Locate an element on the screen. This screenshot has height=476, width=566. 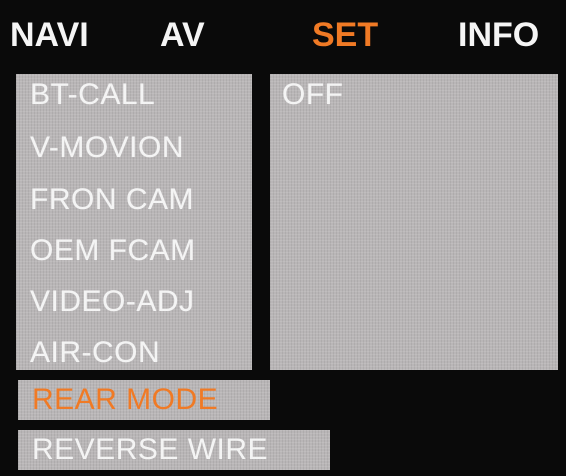
tab-av: AV is located at coordinates (182, 35).